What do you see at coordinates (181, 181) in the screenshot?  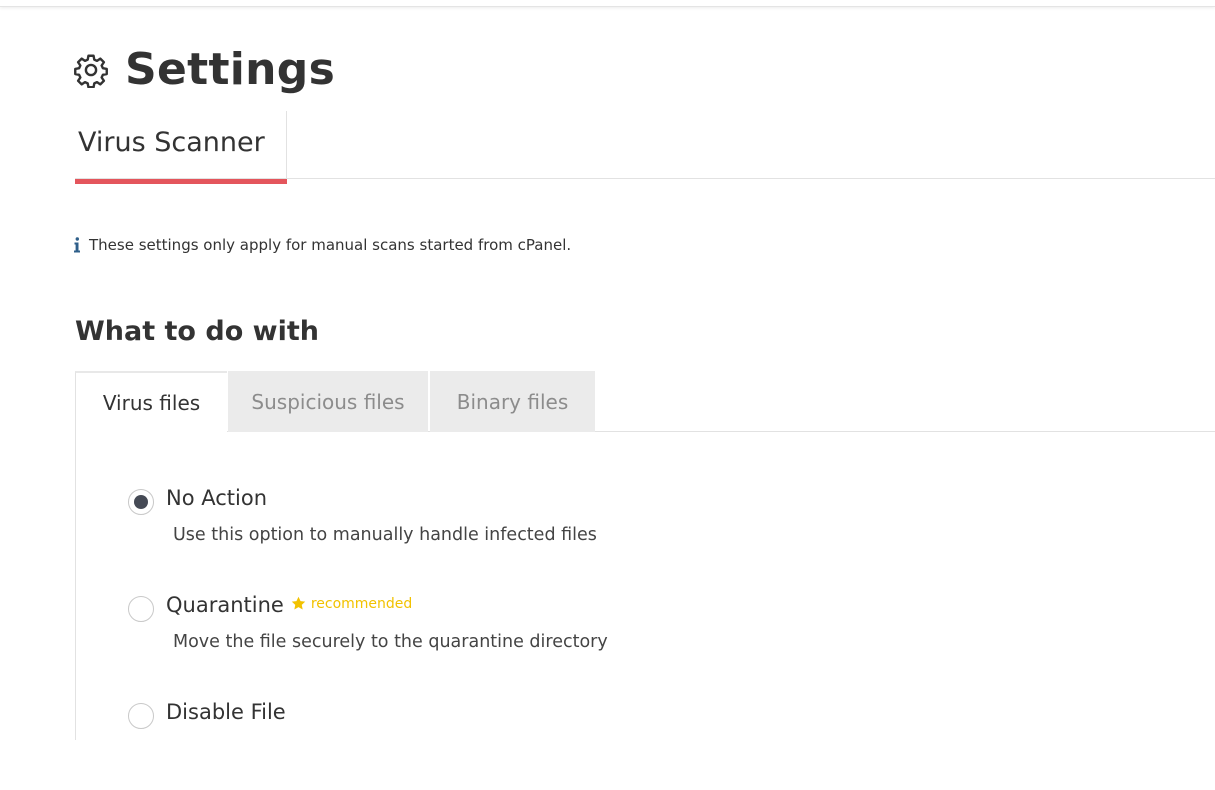 I see `active-tab-indicator` at bounding box center [181, 181].